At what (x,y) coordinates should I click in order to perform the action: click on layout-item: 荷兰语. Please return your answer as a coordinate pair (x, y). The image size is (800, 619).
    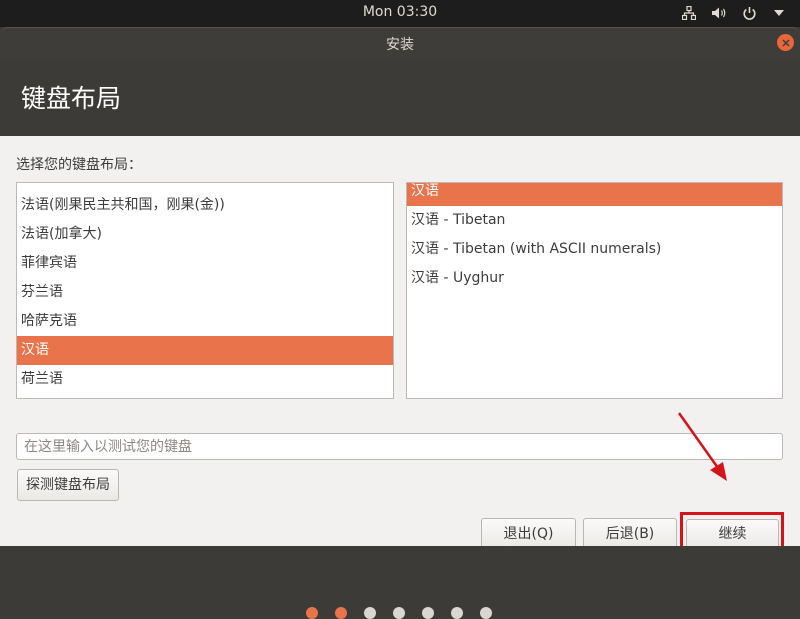
    Looking at the image, I should click on (205, 379).